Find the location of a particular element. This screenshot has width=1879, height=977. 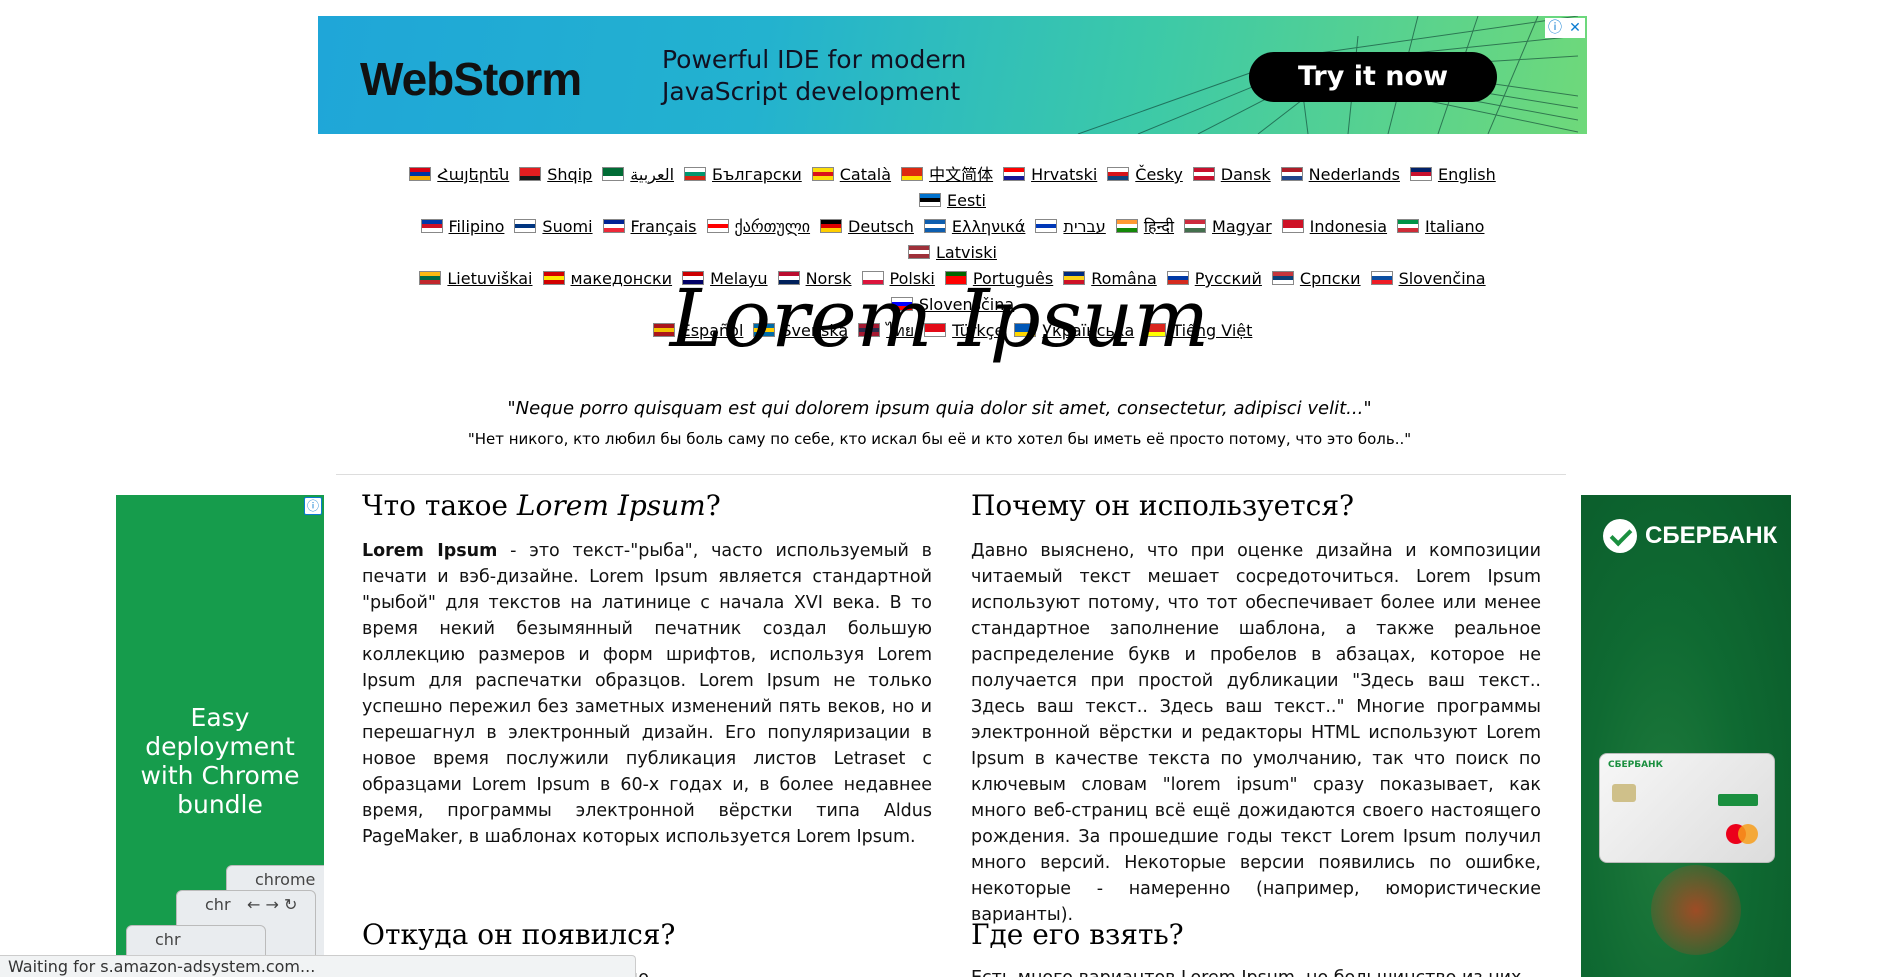

divider is located at coordinates (951, 474).